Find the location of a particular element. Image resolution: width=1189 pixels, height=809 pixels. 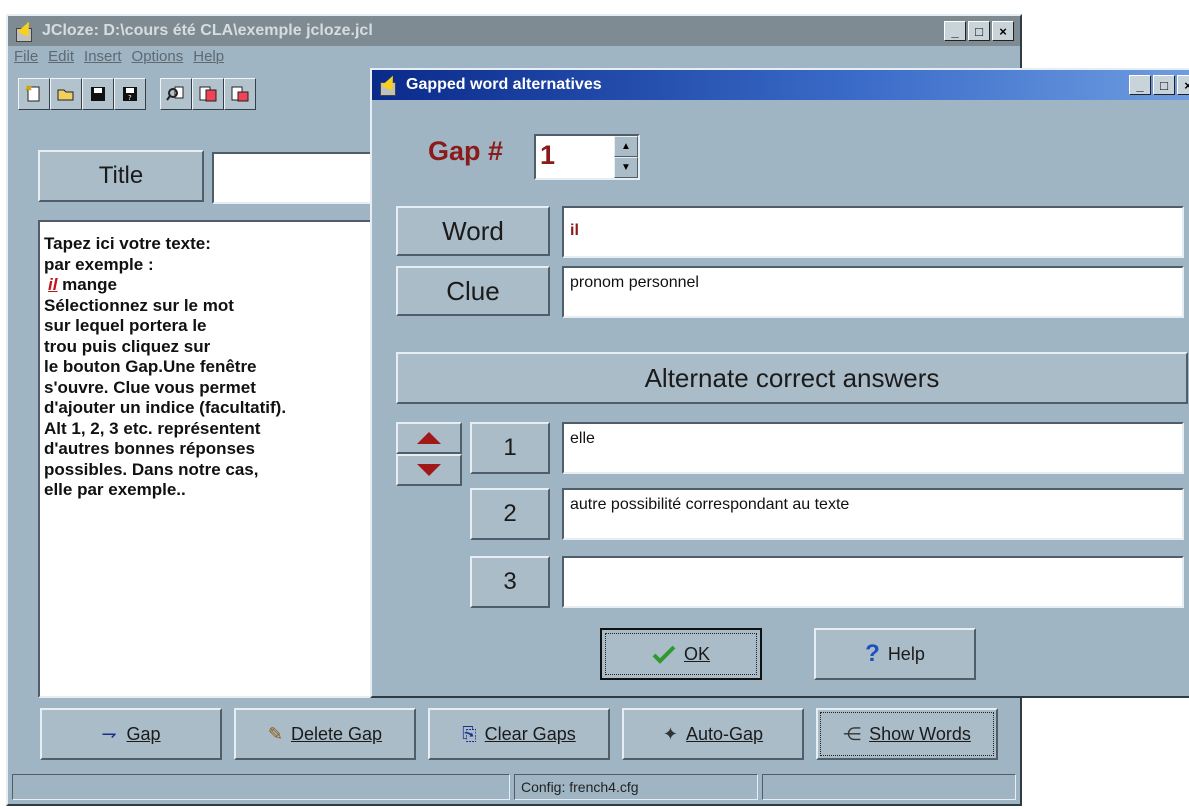

editor-line-gapped: il mange is located at coordinates (215, 285).